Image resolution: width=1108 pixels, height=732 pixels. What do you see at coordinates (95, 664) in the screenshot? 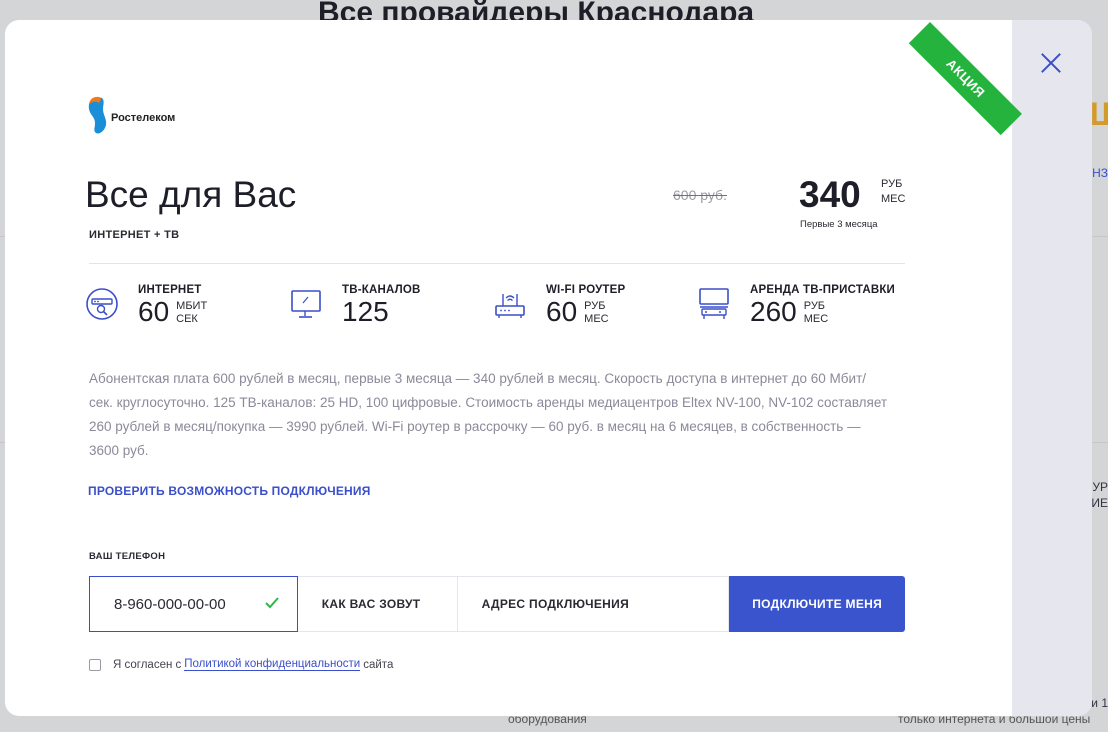
I see `consent-checkbox` at bounding box center [95, 664].